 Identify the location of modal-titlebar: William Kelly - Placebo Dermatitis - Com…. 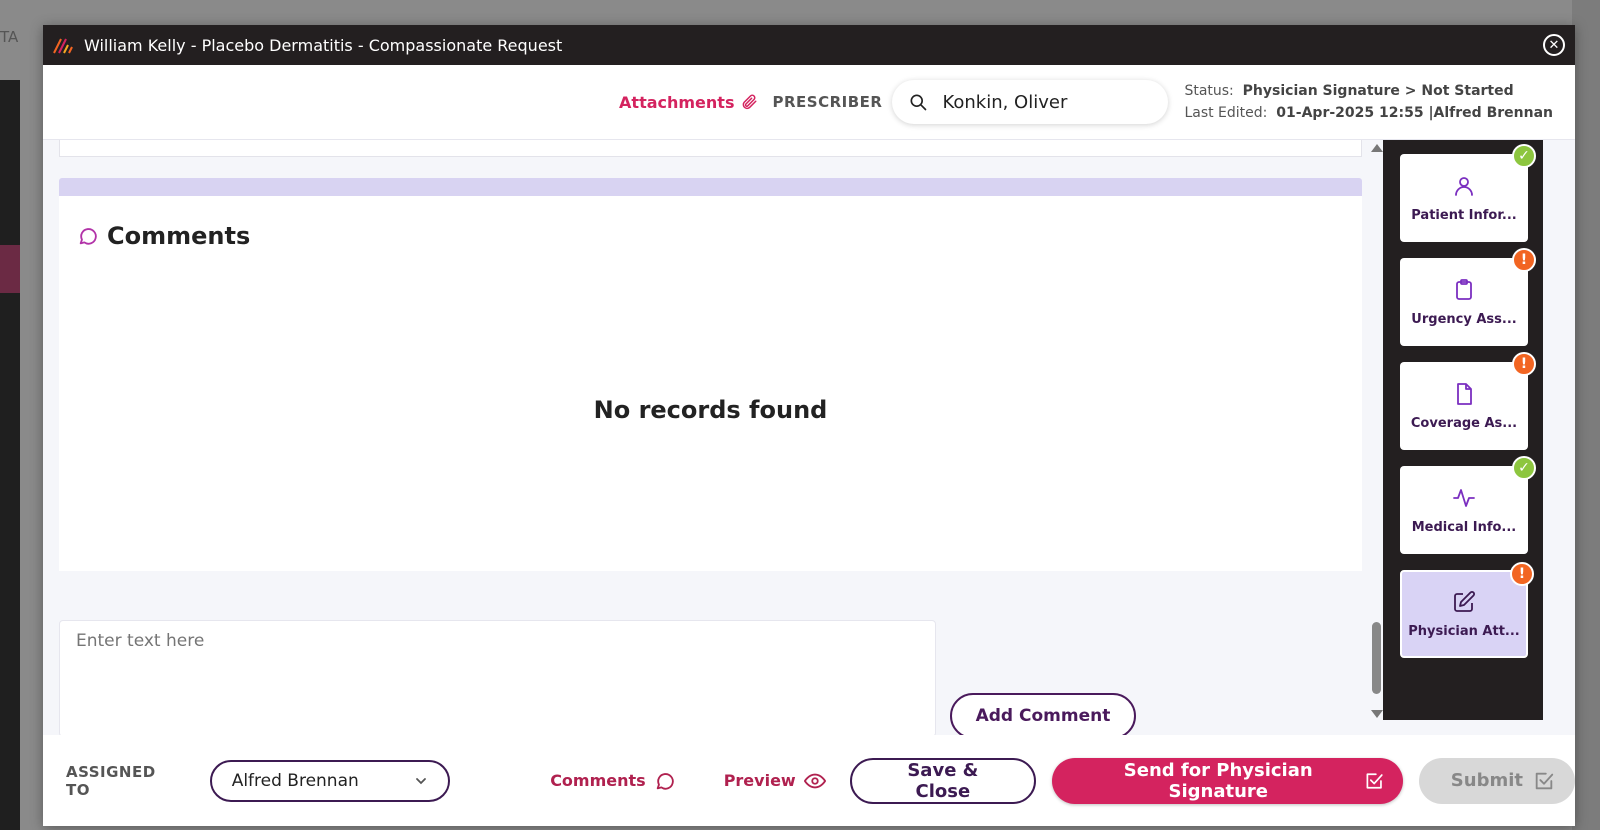
(809, 45).